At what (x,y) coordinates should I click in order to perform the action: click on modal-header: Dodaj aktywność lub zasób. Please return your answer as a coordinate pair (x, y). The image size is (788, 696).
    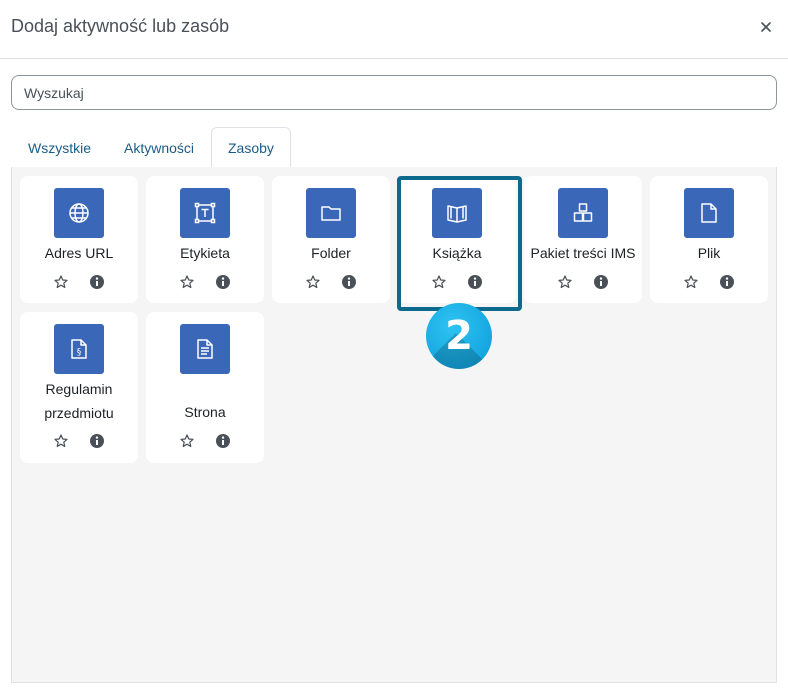
    Looking at the image, I should click on (394, 29).